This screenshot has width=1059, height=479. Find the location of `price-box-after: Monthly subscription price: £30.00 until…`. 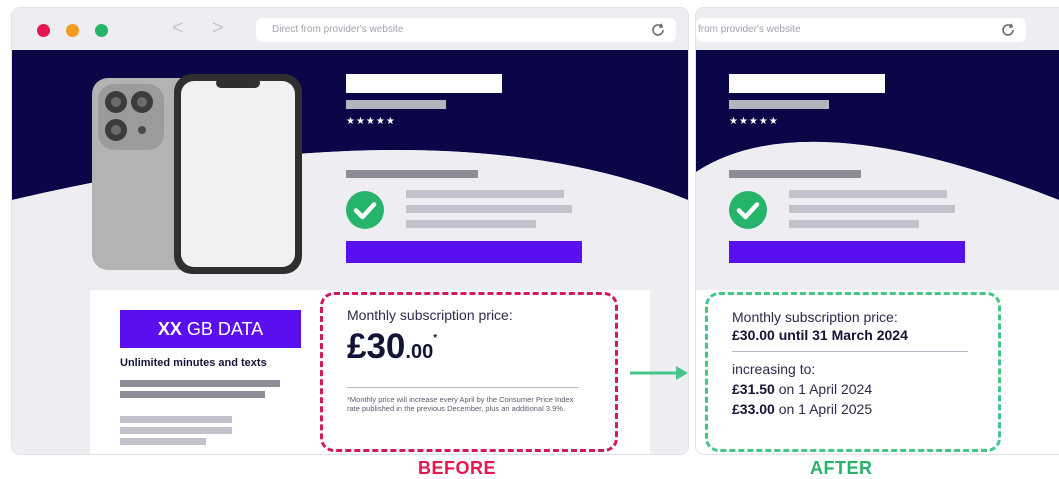

price-box-after: Monthly subscription price: £30.00 until… is located at coordinates (853, 372).